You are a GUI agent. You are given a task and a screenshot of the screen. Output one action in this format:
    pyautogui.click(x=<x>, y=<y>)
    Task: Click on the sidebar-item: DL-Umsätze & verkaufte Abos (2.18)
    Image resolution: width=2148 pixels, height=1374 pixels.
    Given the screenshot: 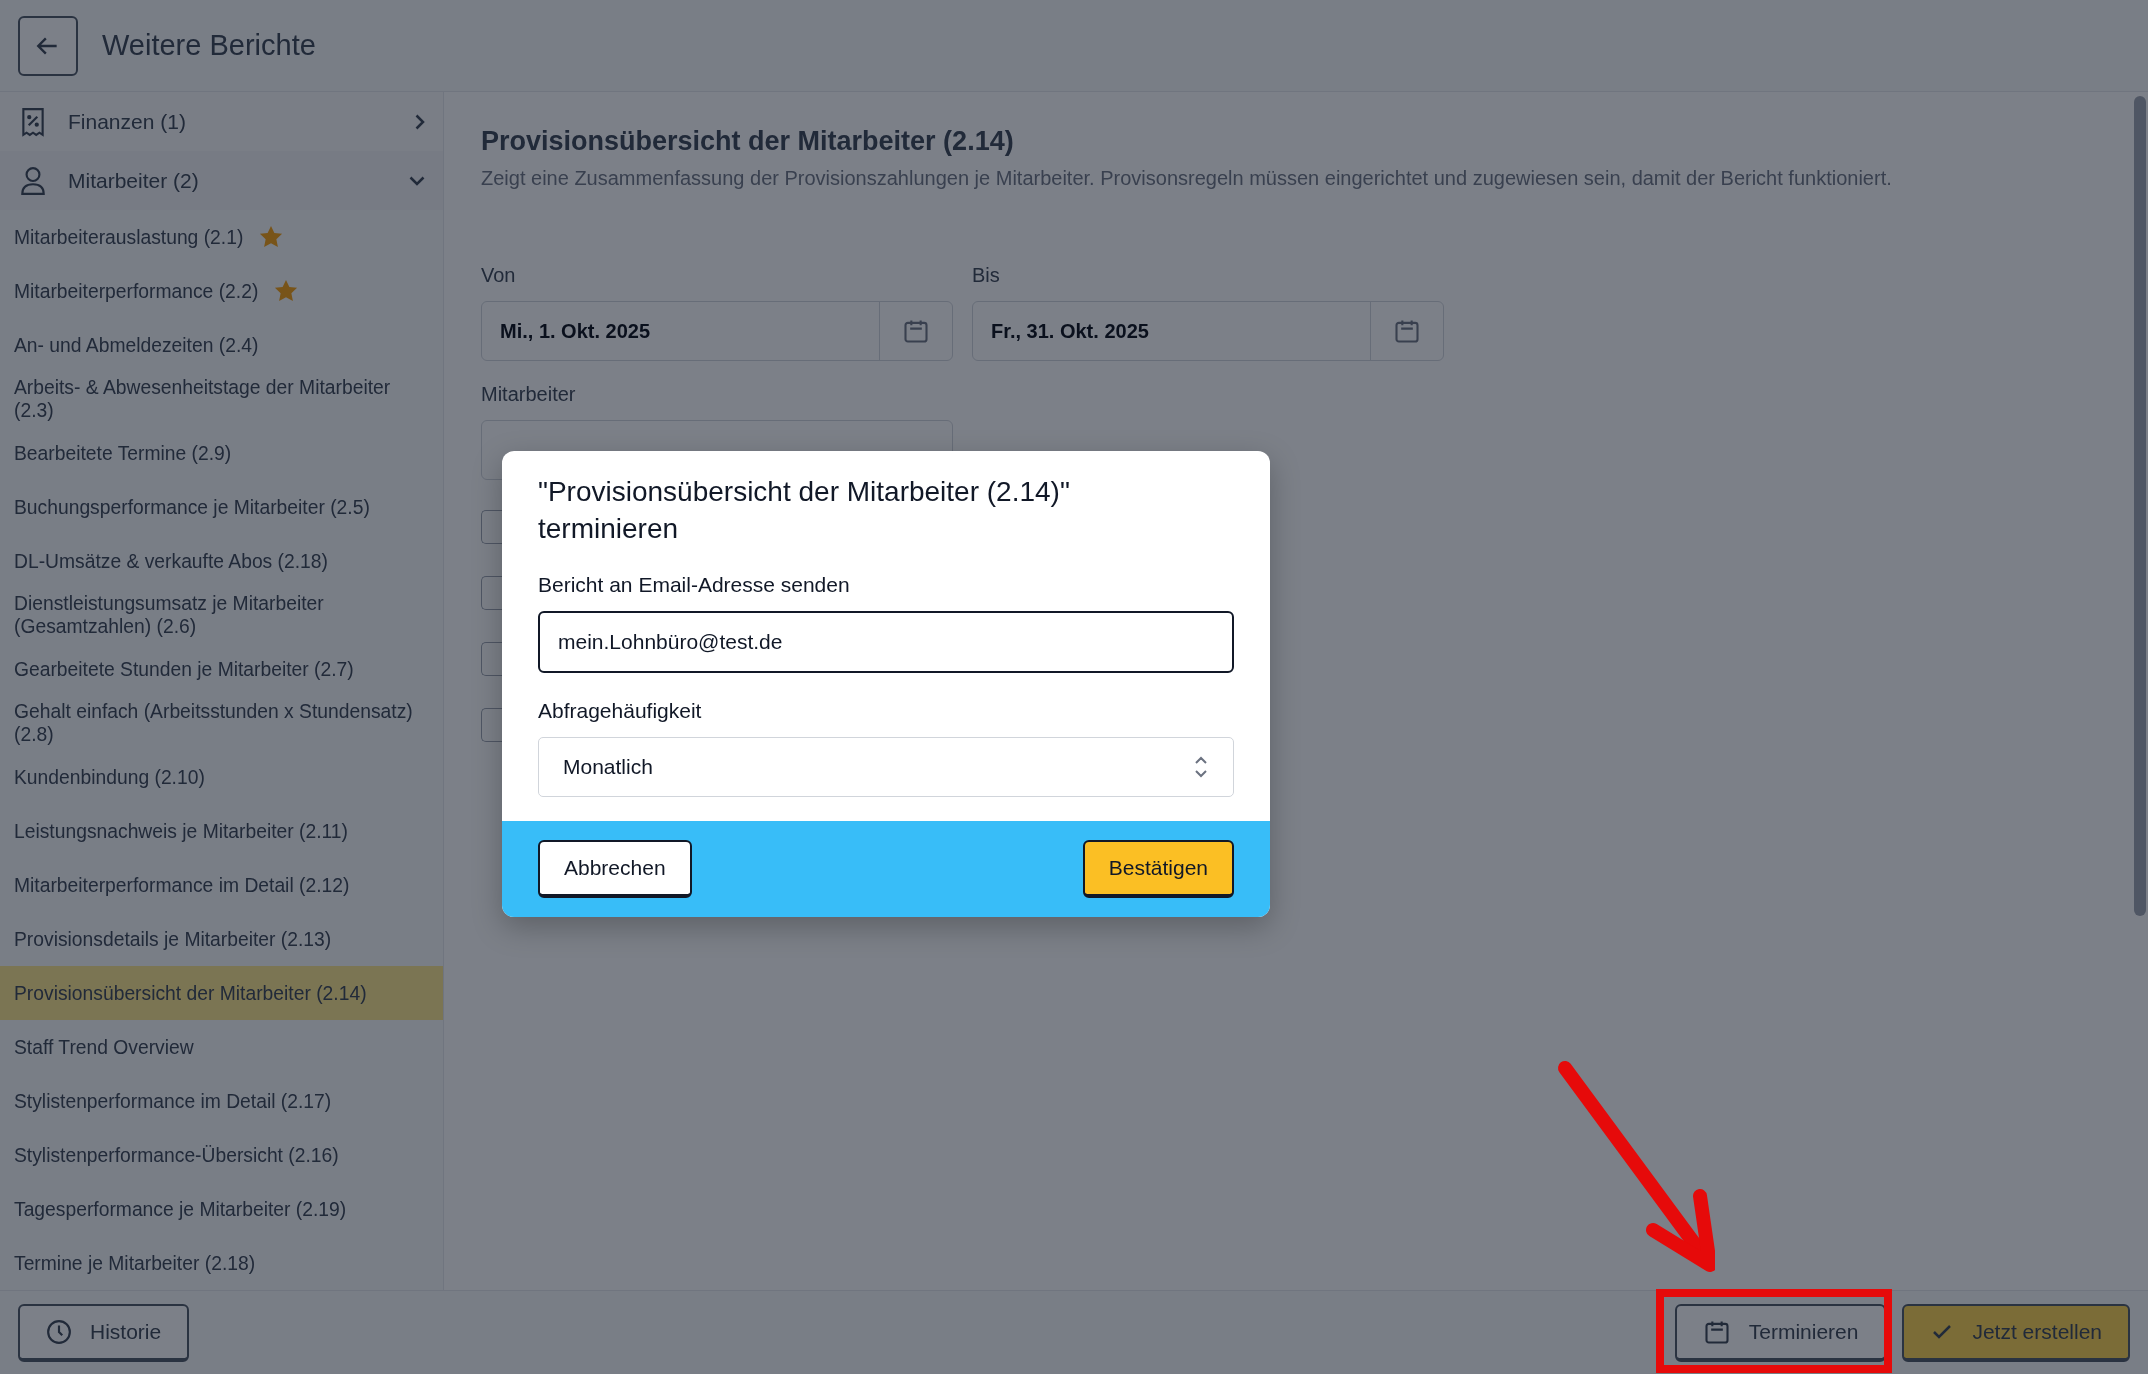 What is the action you would take?
    pyautogui.click(x=221, y=561)
    